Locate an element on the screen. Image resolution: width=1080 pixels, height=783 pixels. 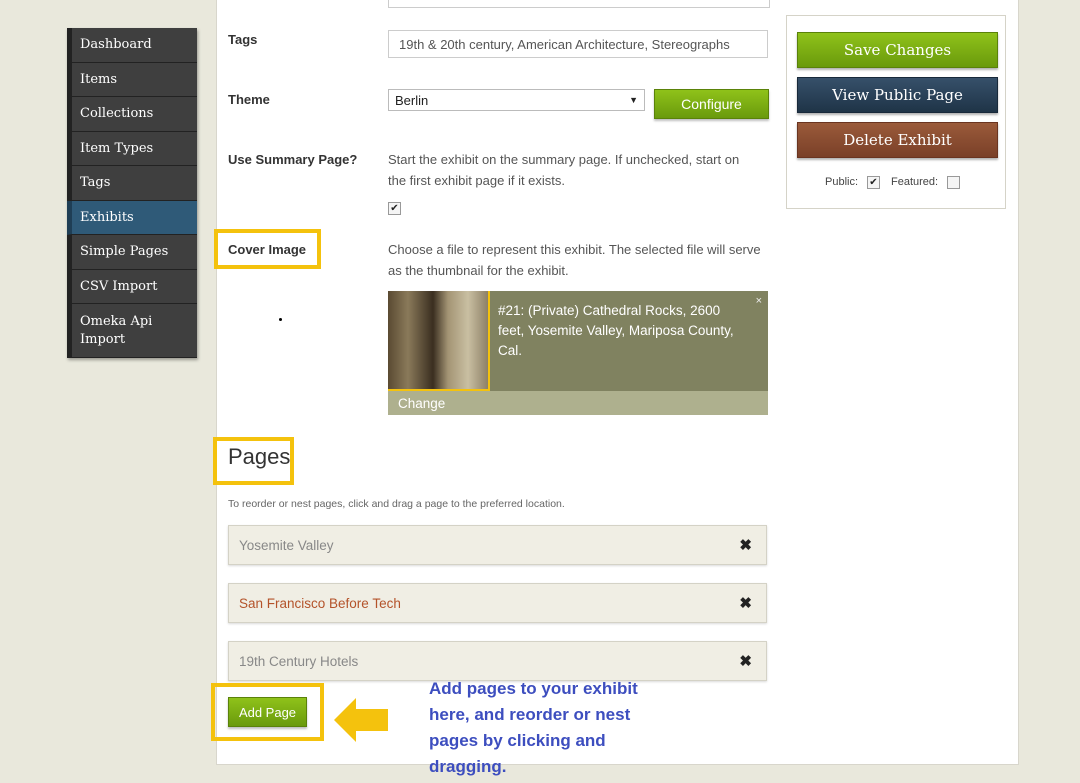
sidebar-item-omeka-api-import: Omeka Api Import is located at coordinates (132, 331).